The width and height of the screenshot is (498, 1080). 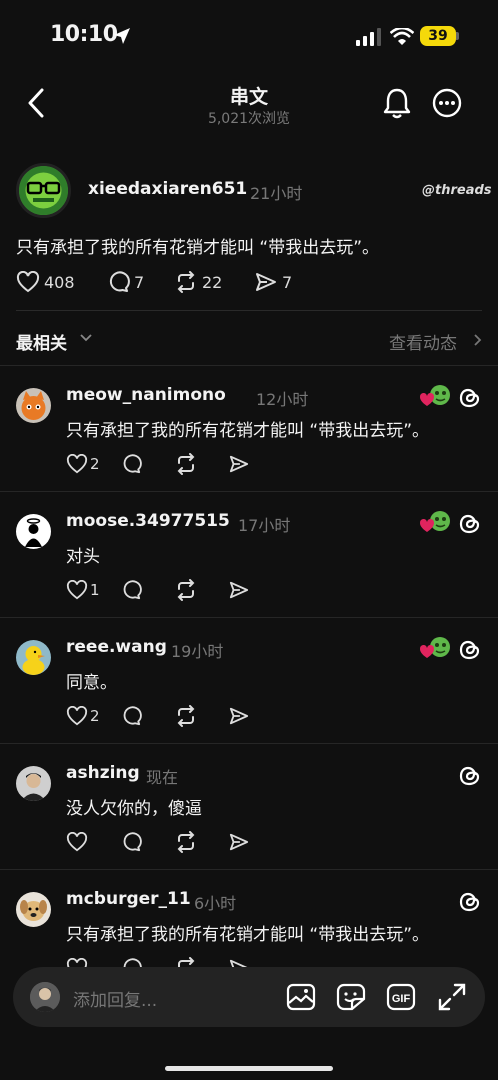 What do you see at coordinates (301, 997) in the screenshot?
I see `image-icon` at bounding box center [301, 997].